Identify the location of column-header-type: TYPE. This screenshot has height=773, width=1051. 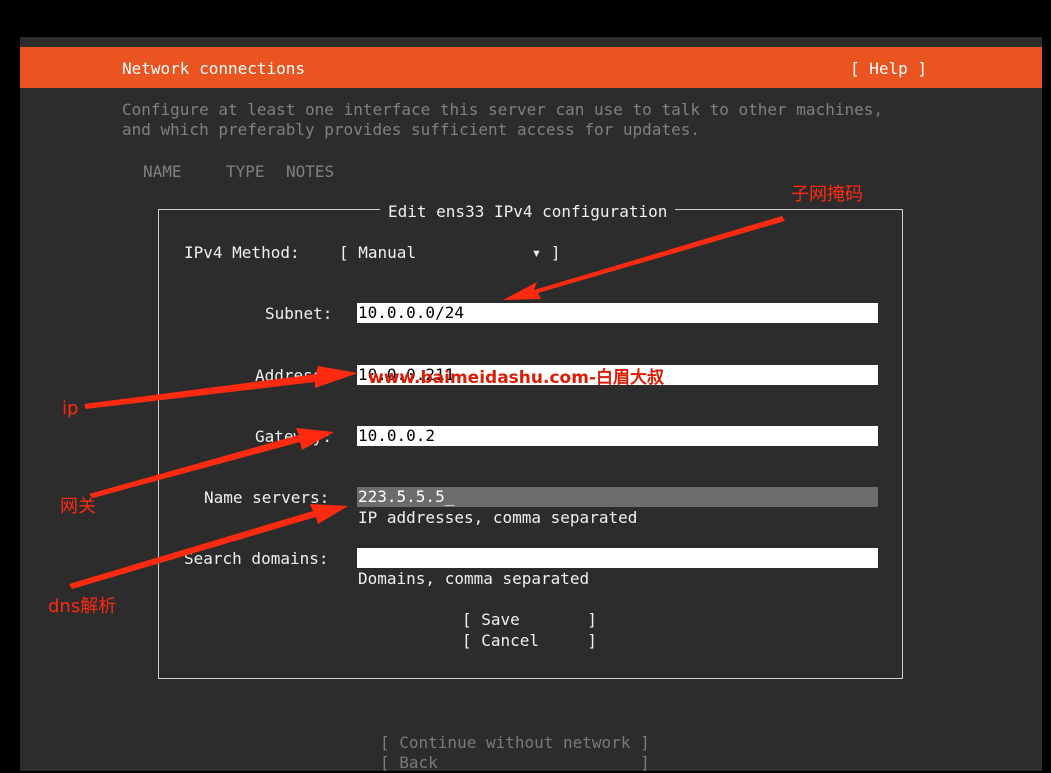
(245, 171).